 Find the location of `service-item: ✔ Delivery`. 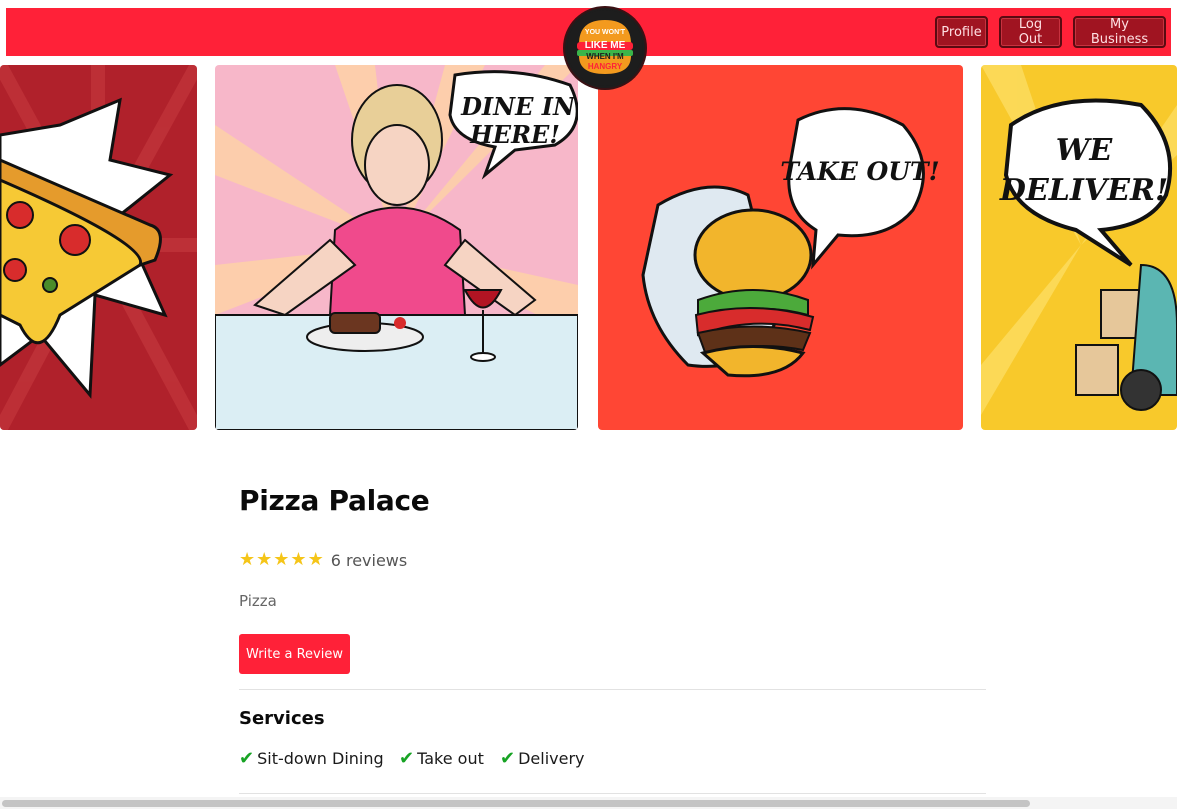

service-item: ✔ Delivery is located at coordinates (542, 758).